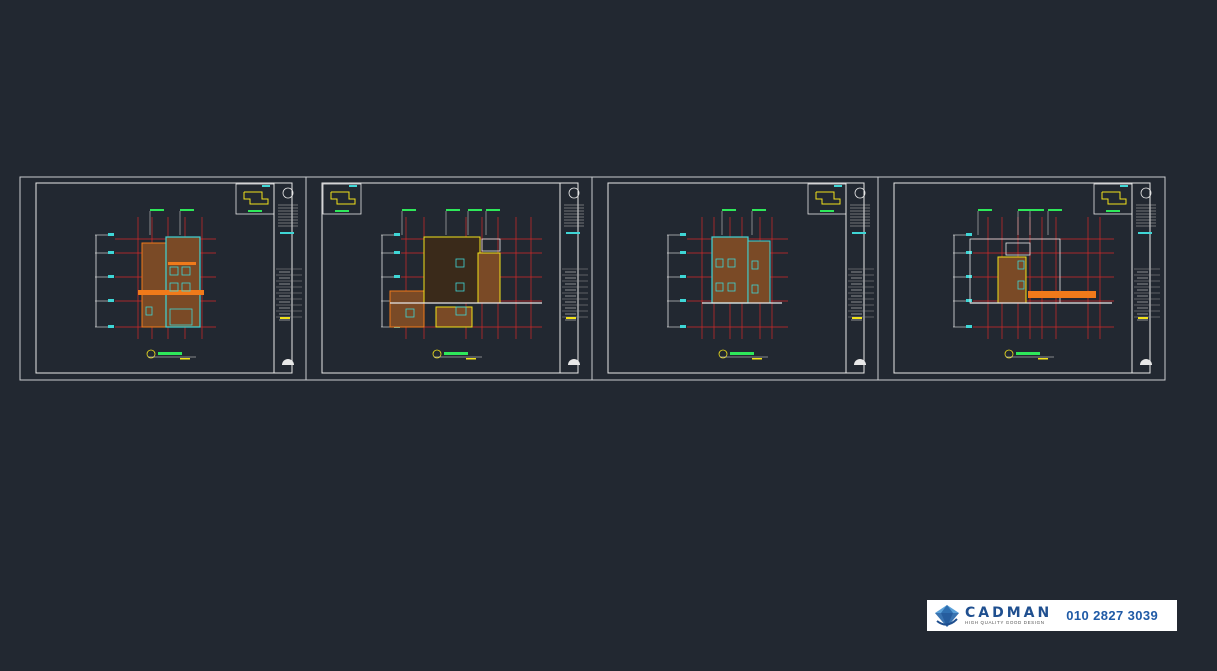 The image size is (1217, 671). What do you see at coordinates (947, 615) in the screenshot?
I see `diamond-logo-icon` at bounding box center [947, 615].